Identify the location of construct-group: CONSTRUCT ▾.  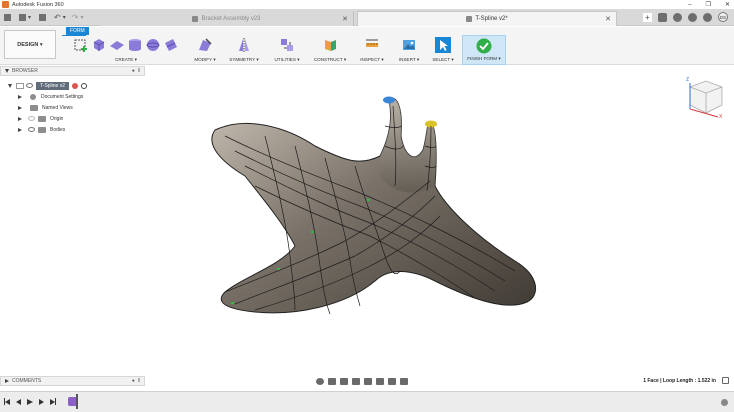
(330, 50).